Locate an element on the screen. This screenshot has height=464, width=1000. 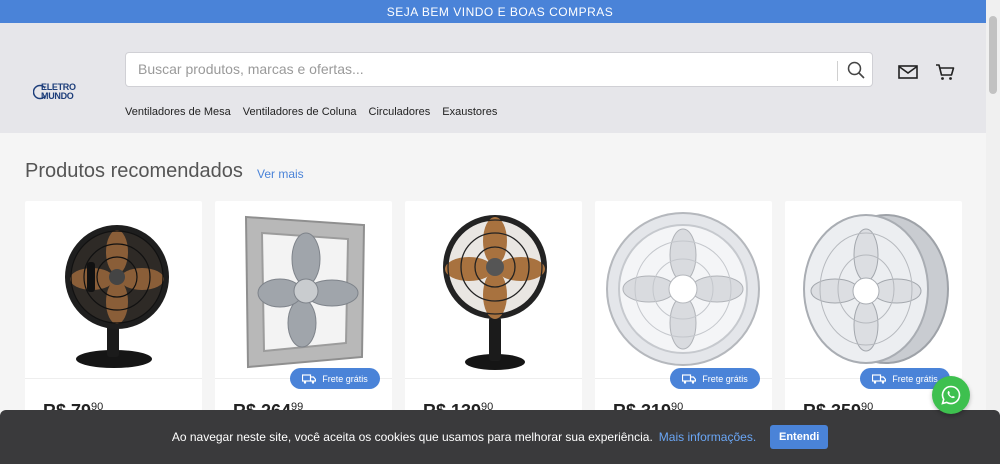
page-scrollbar is located at coordinates (993, 232).